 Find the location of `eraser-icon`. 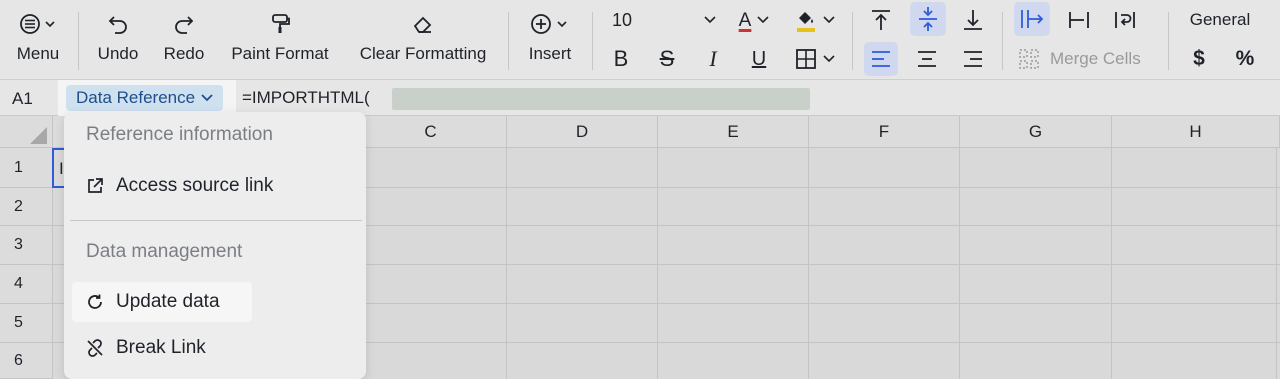

eraser-icon is located at coordinates (423, 24).